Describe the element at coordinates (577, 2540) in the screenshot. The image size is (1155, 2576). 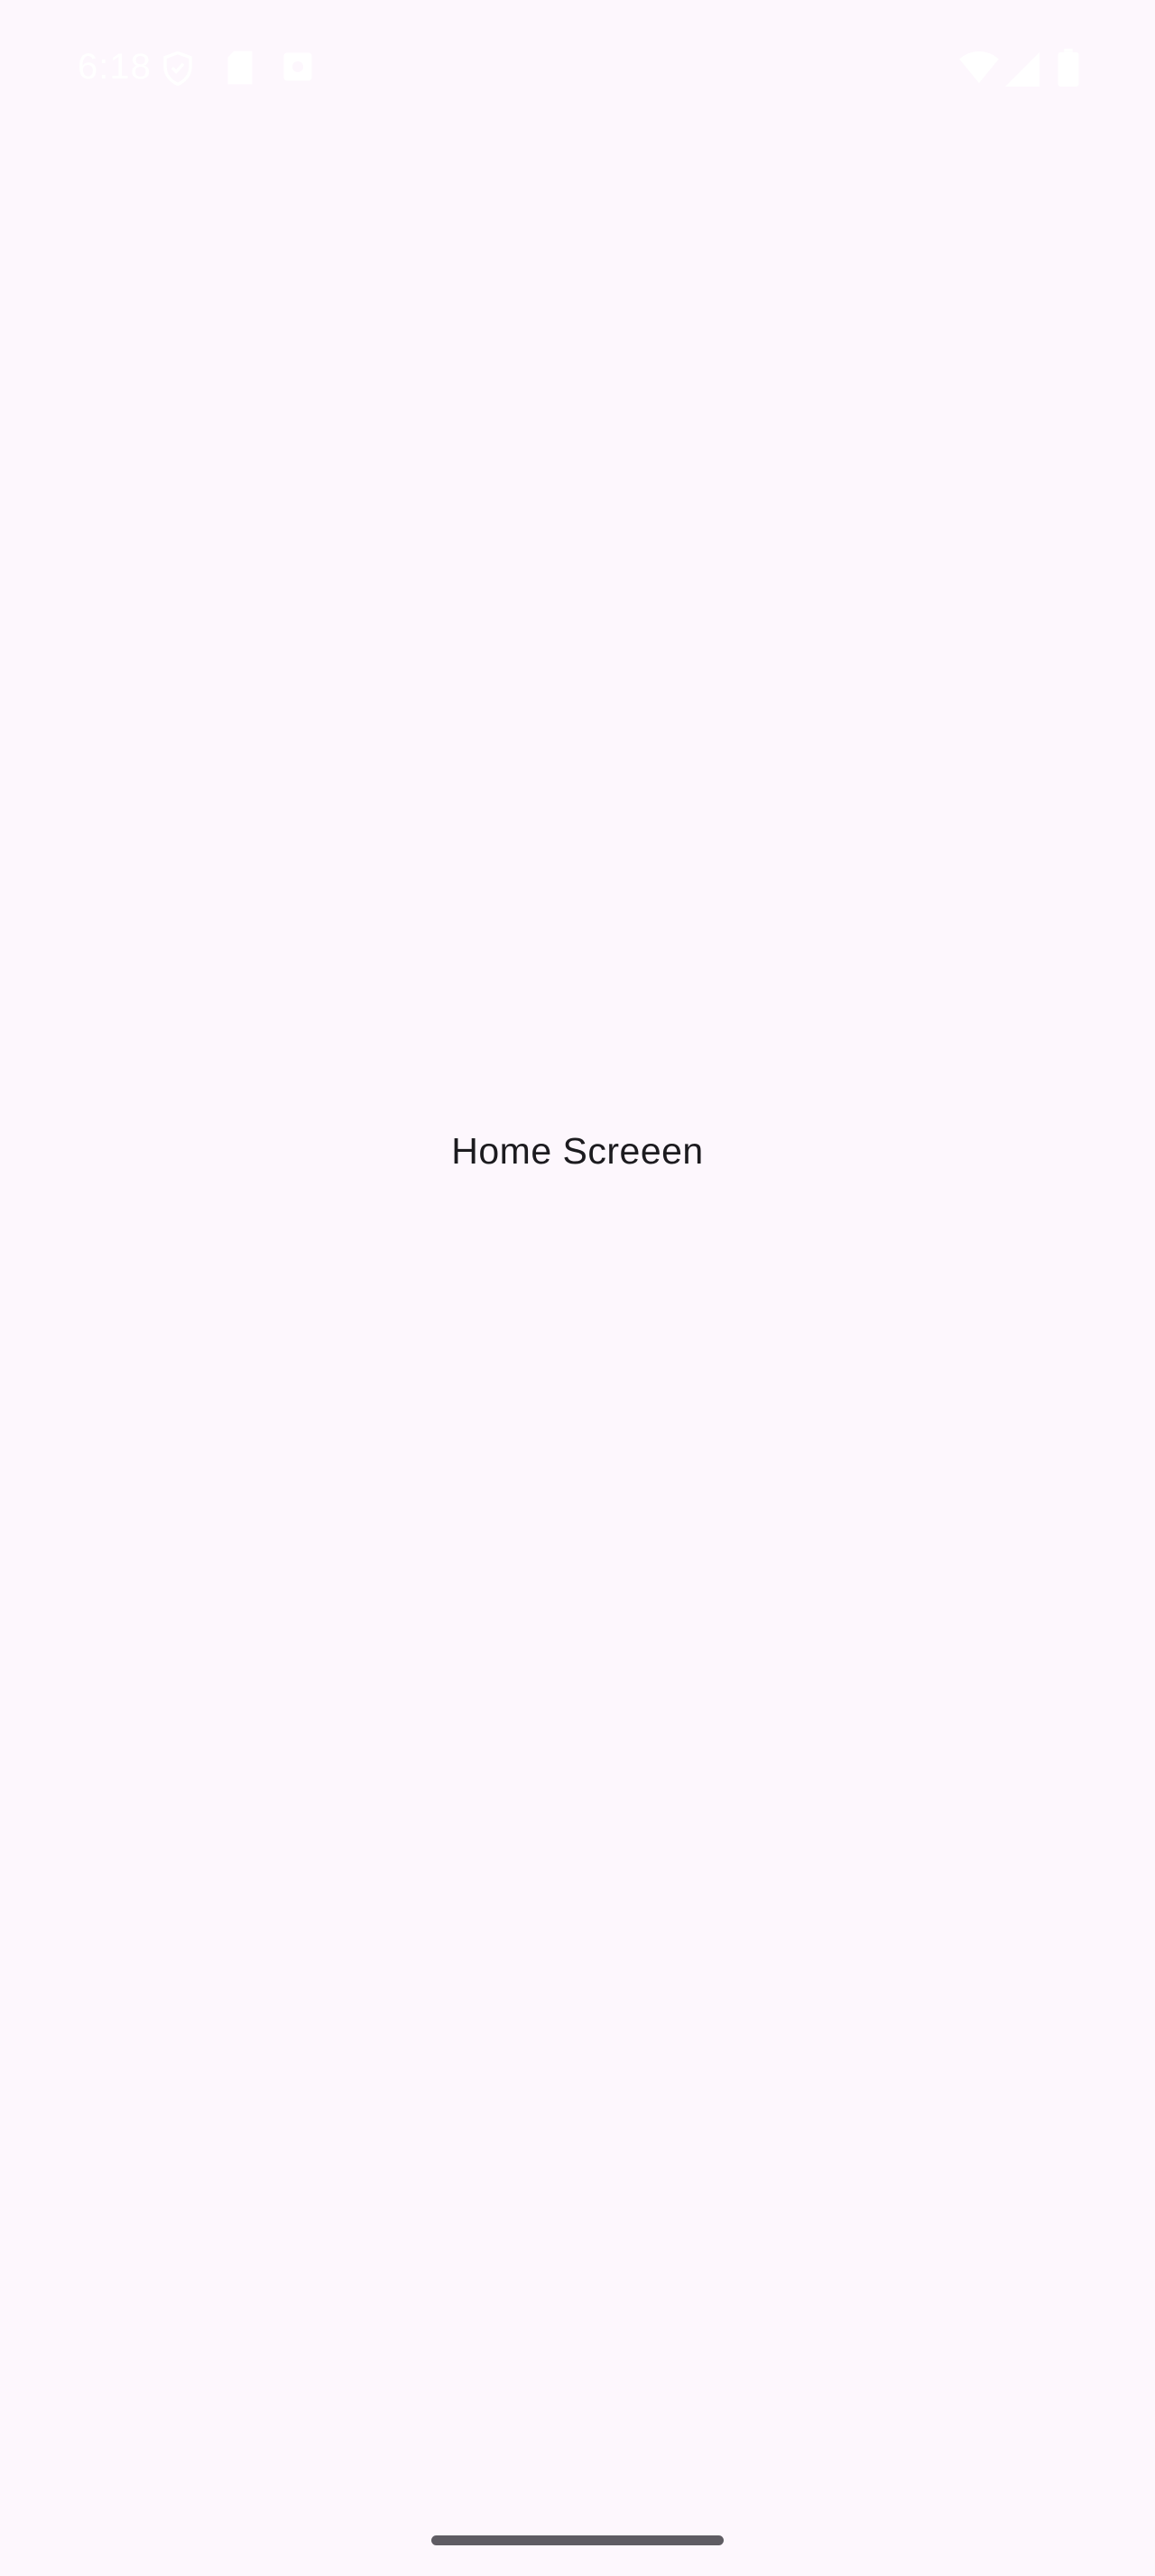
I see `navigation-gesture-handle` at that location.